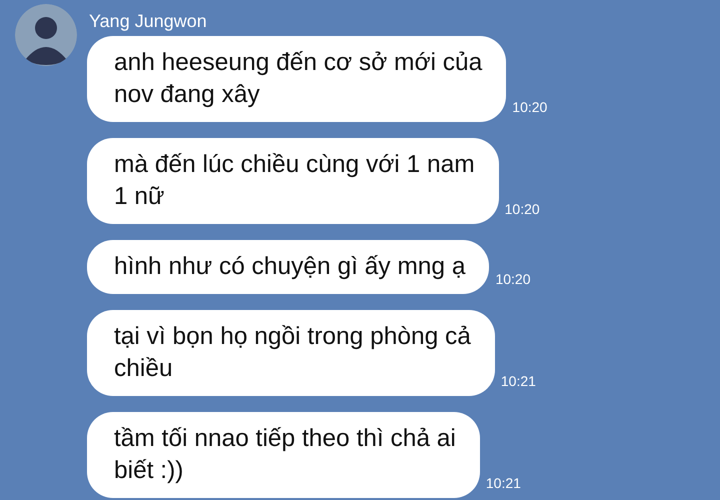 Image resolution: width=720 pixels, height=500 pixels. What do you see at coordinates (293, 181) in the screenshot?
I see `message-bubble: mà đến lúc chiều cùng với 1 nam 1 nữ` at bounding box center [293, 181].